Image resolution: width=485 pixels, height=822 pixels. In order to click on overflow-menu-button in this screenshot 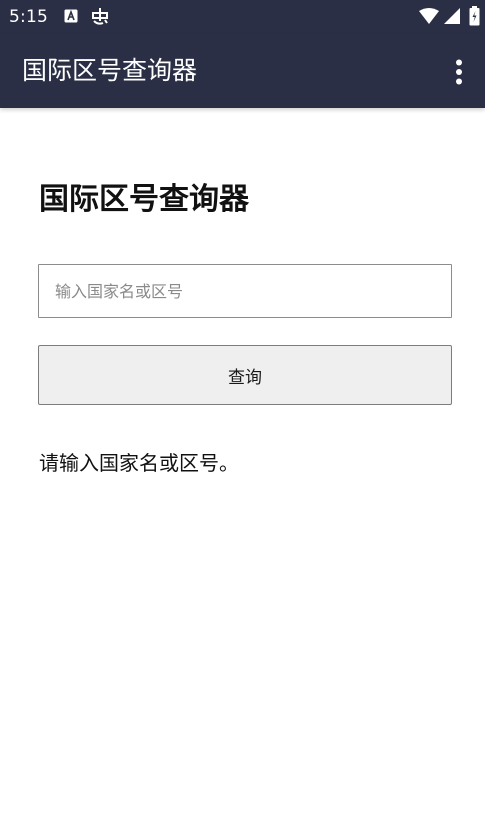, I will do `click(459, 71)`.